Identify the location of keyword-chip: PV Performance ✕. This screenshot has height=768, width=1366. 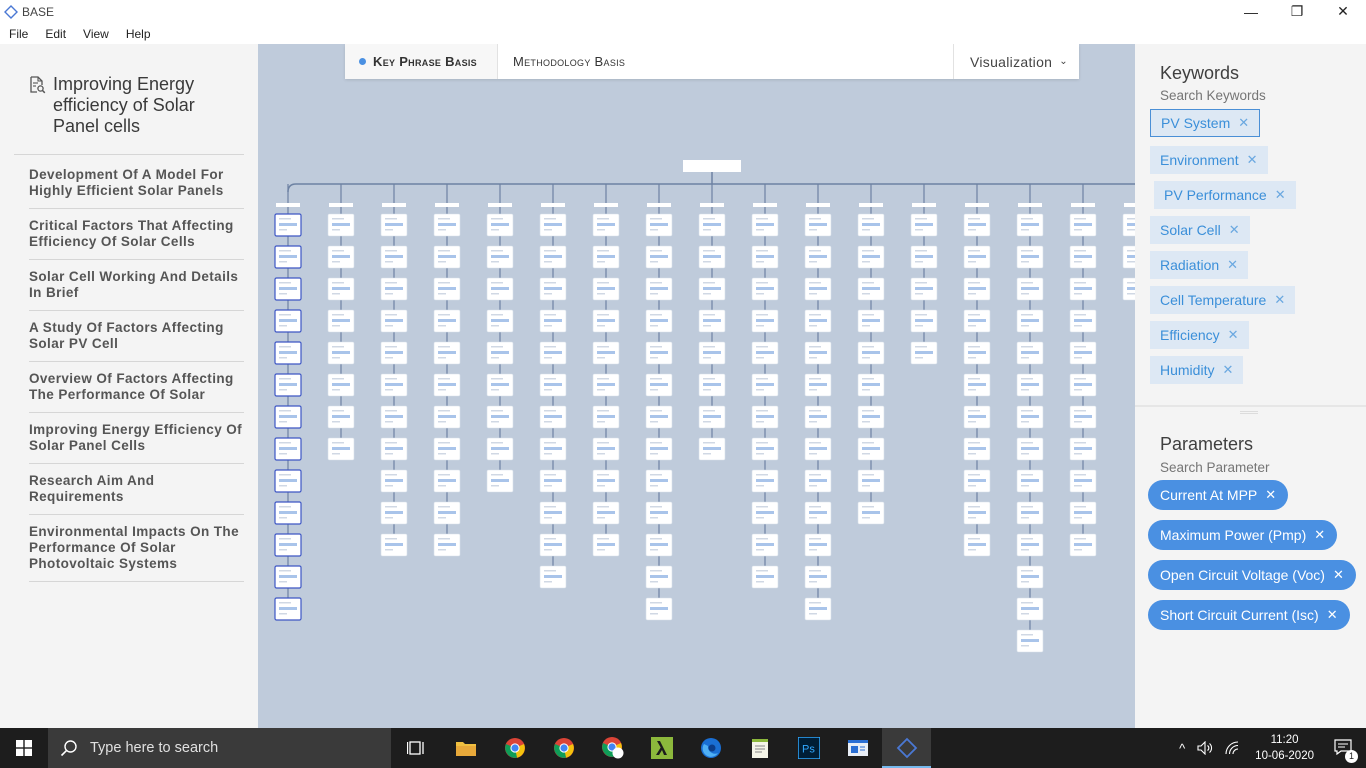
(1225, 195).